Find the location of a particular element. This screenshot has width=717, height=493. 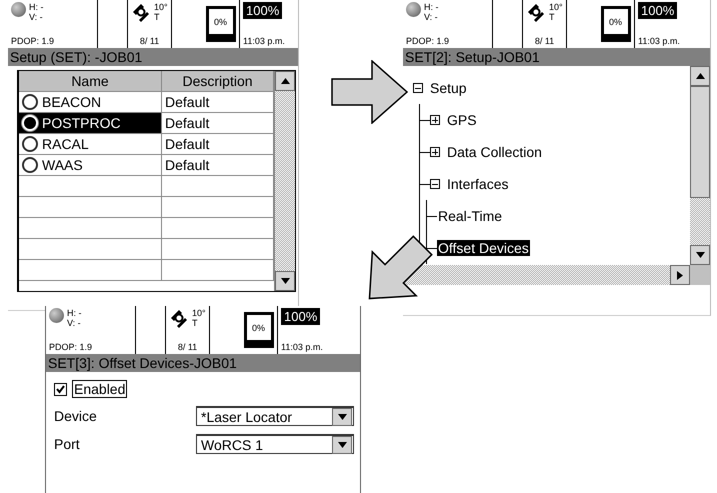

name-cell: BEACON is located at coordinates (90, 102).